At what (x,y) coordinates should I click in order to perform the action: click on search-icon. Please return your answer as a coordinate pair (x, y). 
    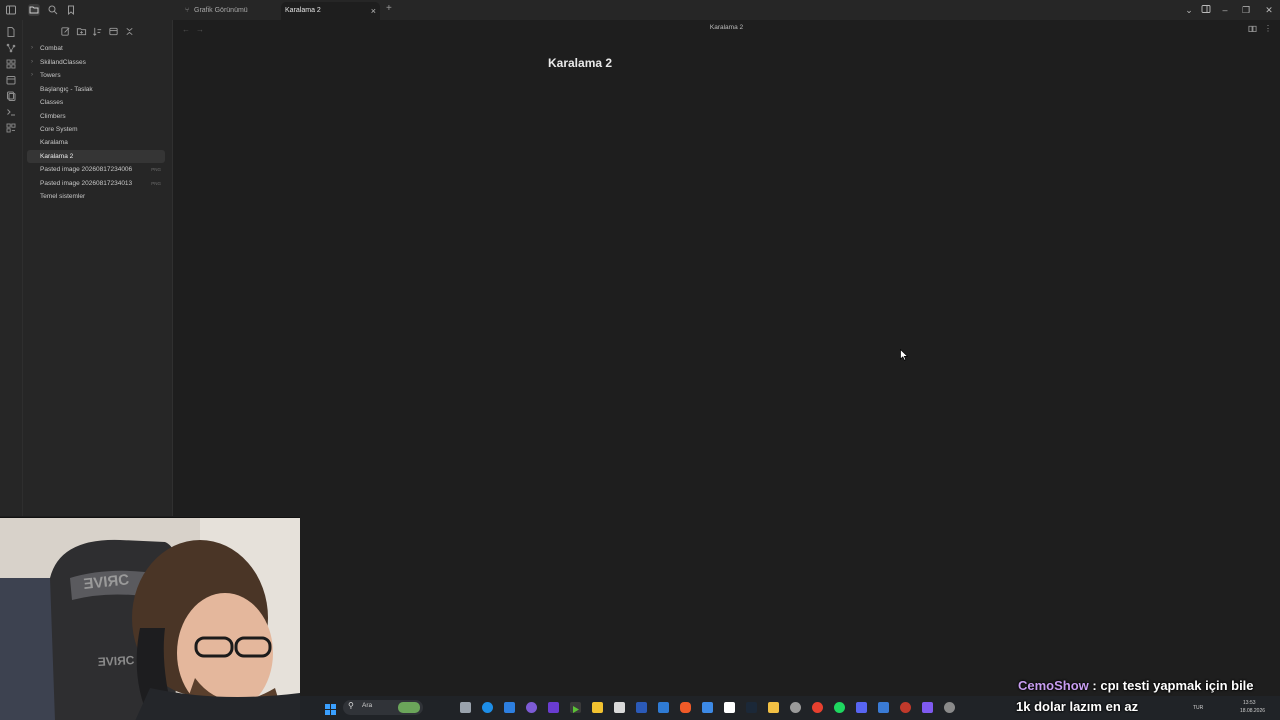
    Looking at the image, I should click on (53, 10).